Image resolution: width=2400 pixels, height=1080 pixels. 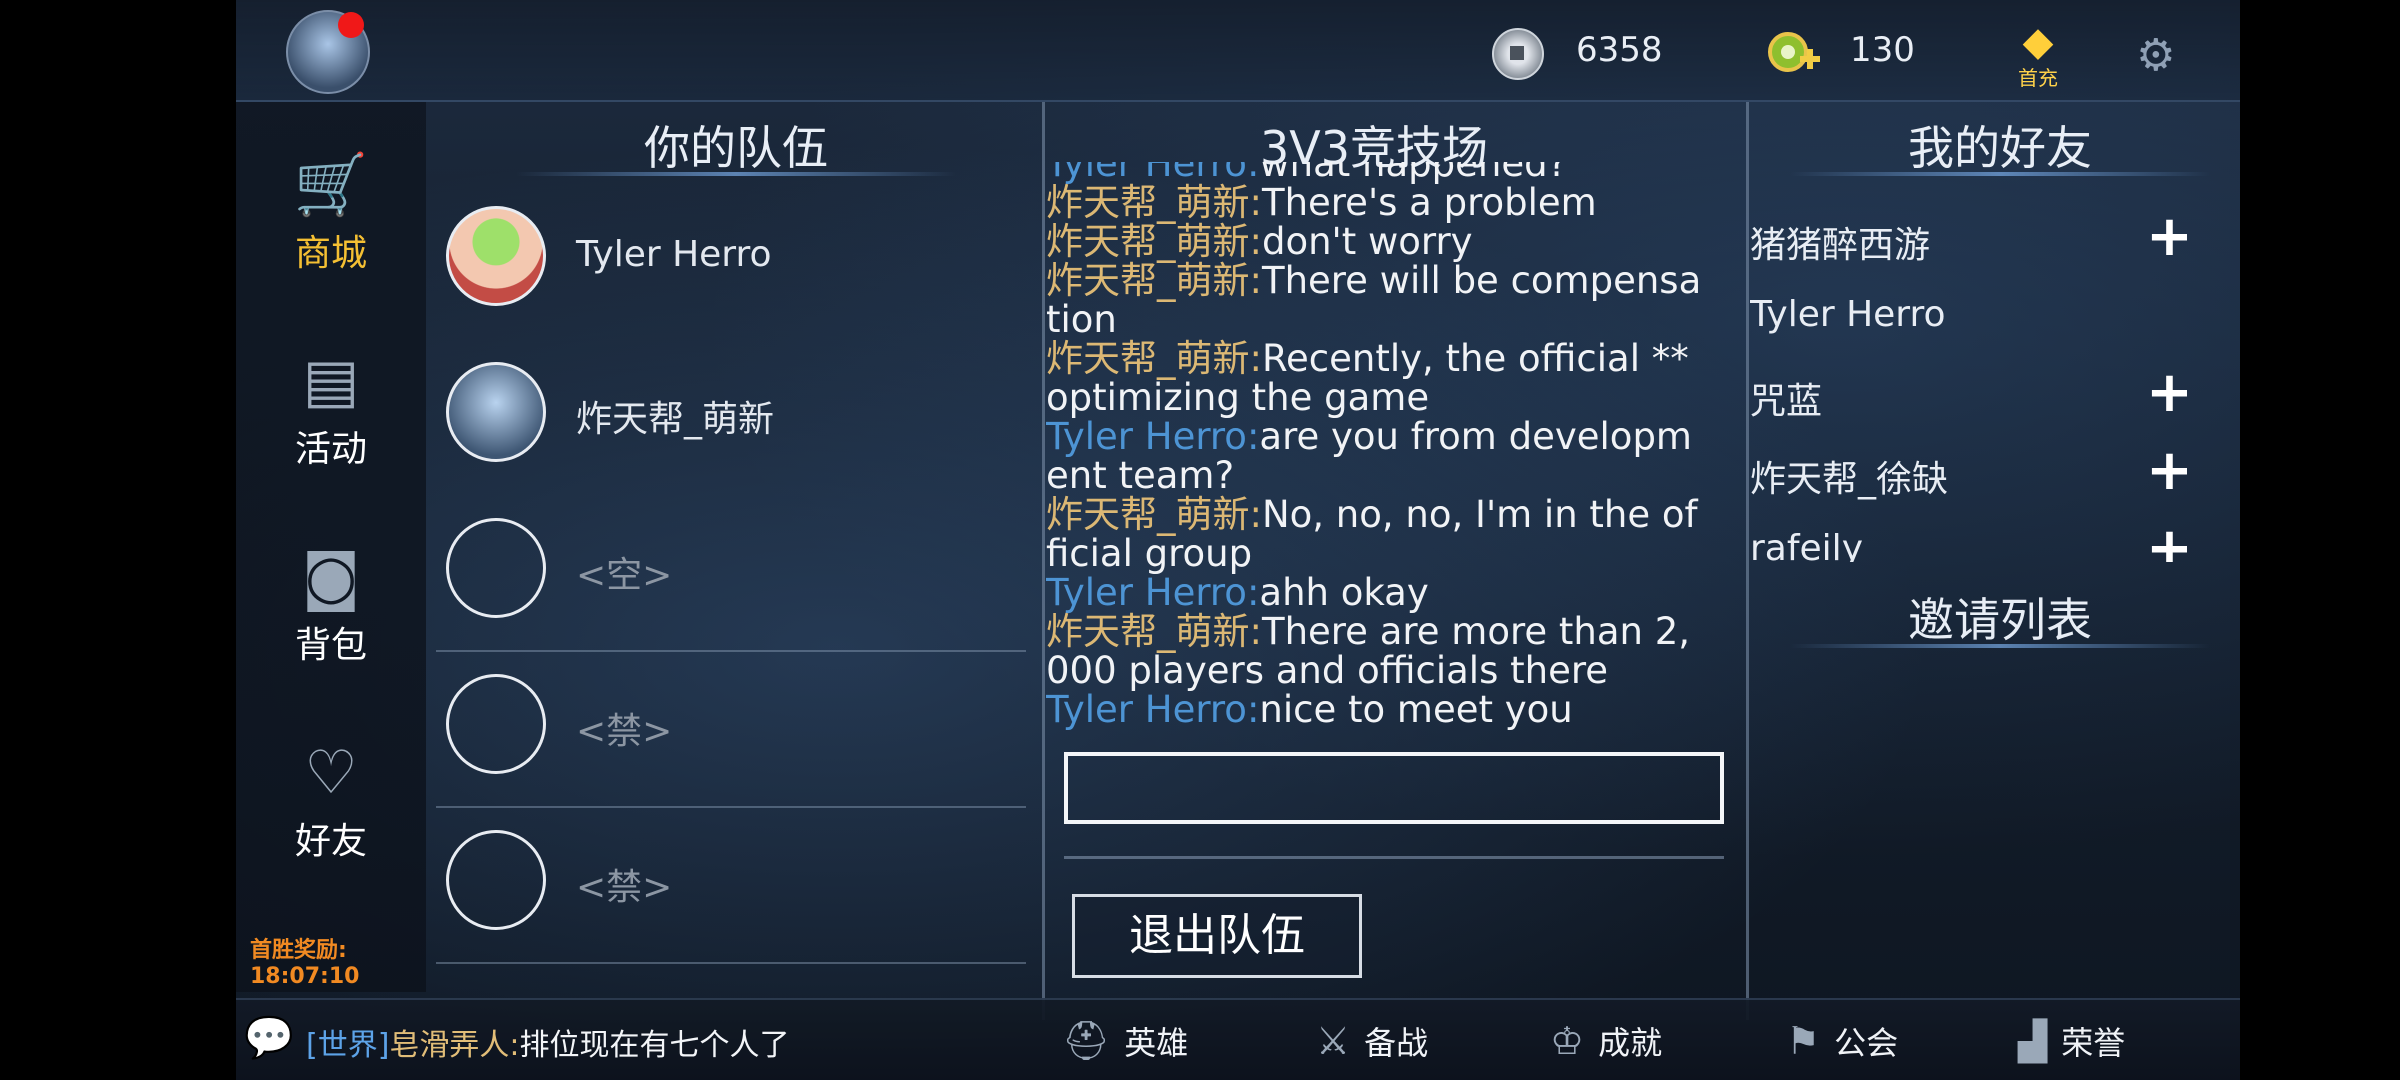 I want to click on friend-item: rafeily +, so click(x=1971, y=539).